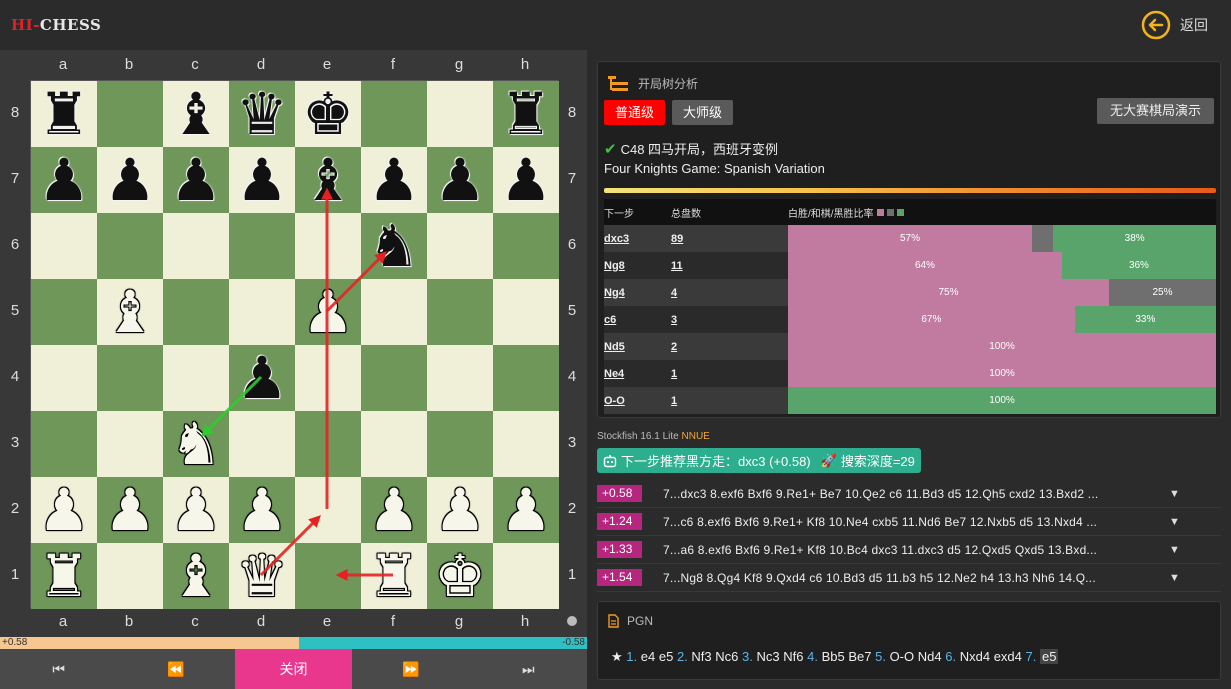  What do you see at coordinates (637, 293) in the screenshot?
I see `stats-move-link: Ng4` at bounding box center [637, 293].